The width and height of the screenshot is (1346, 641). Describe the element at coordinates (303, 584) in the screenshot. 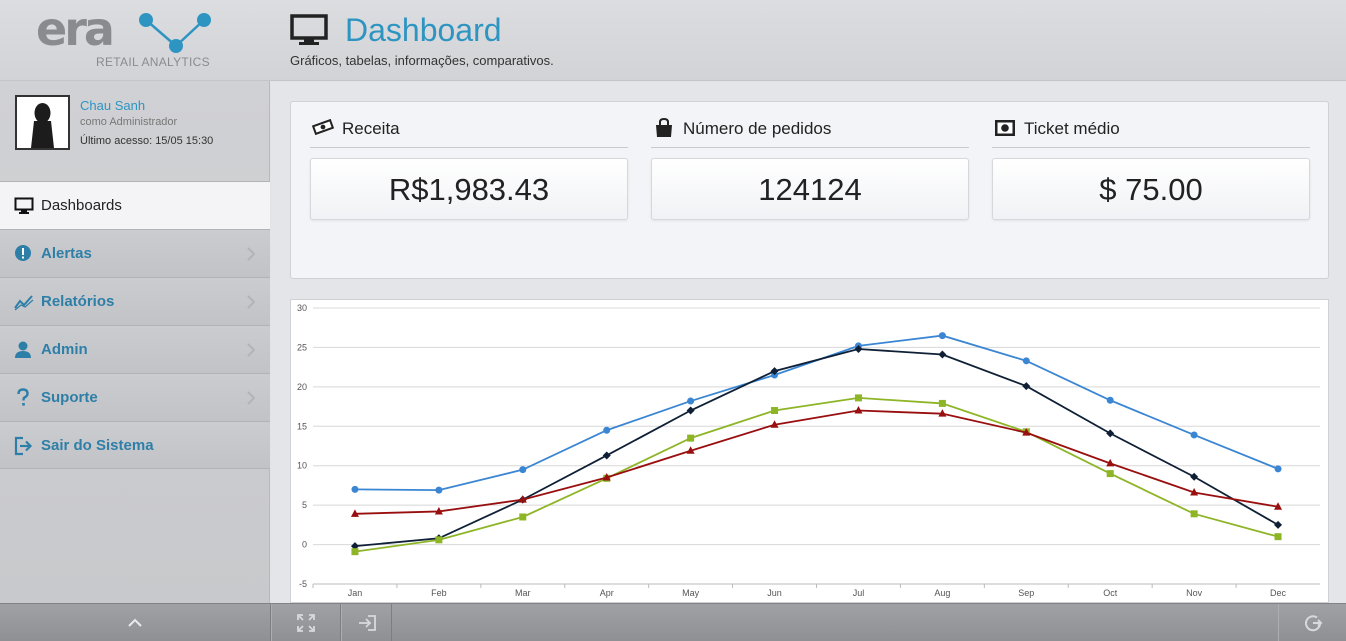

I see `y-tick-label: -5` at that location.